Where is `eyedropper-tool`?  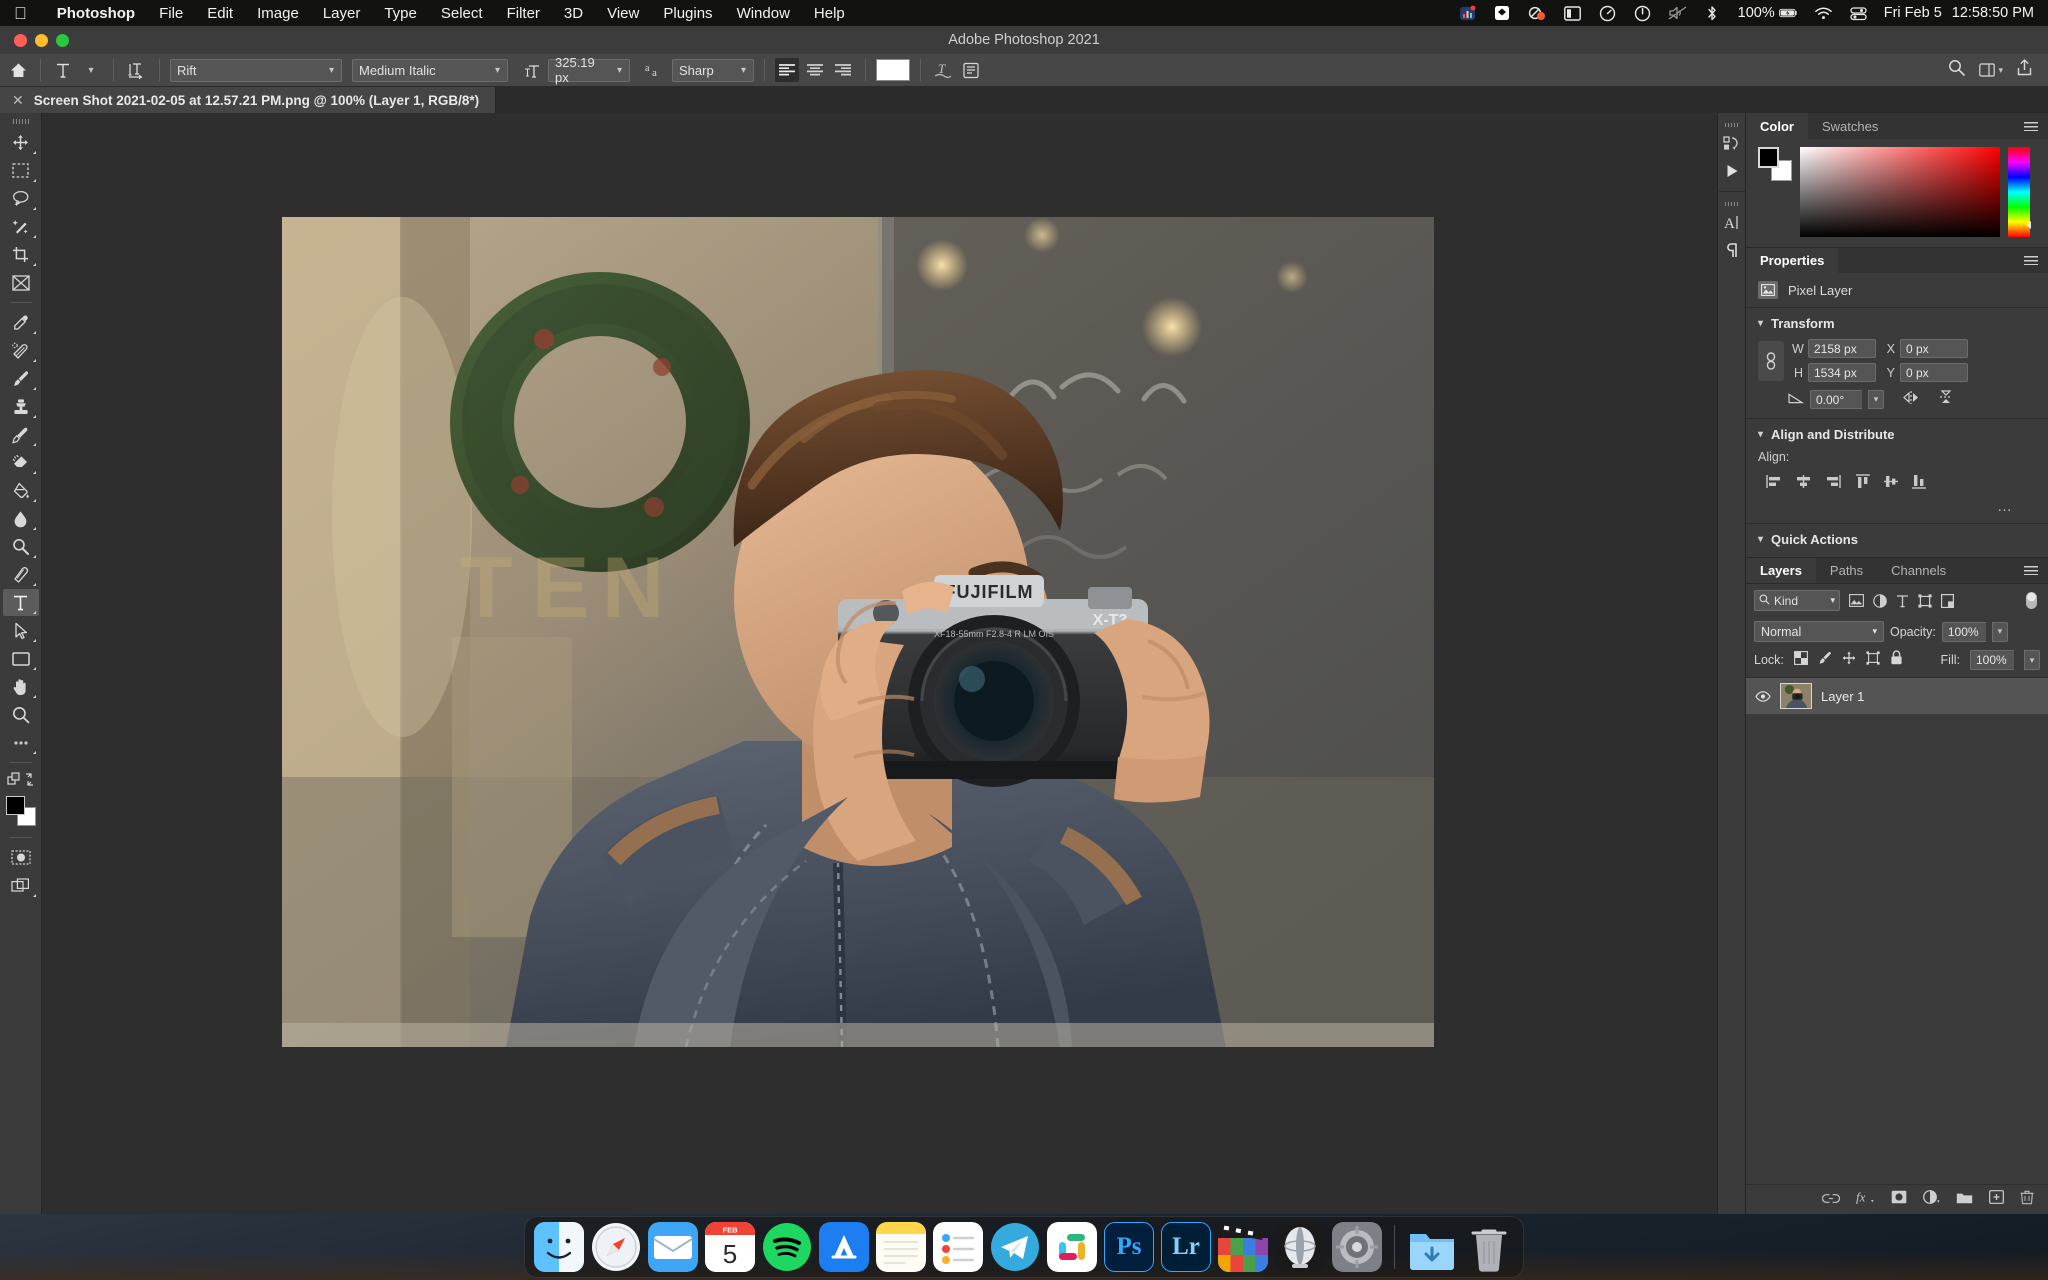 eyedropper-tool is located at coordinates (21, 322).